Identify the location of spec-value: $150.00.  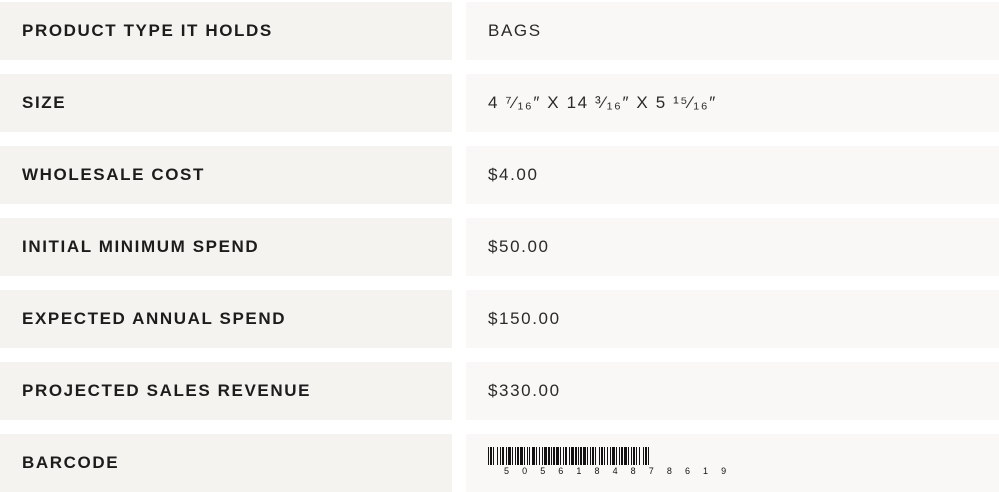
(732, 319).